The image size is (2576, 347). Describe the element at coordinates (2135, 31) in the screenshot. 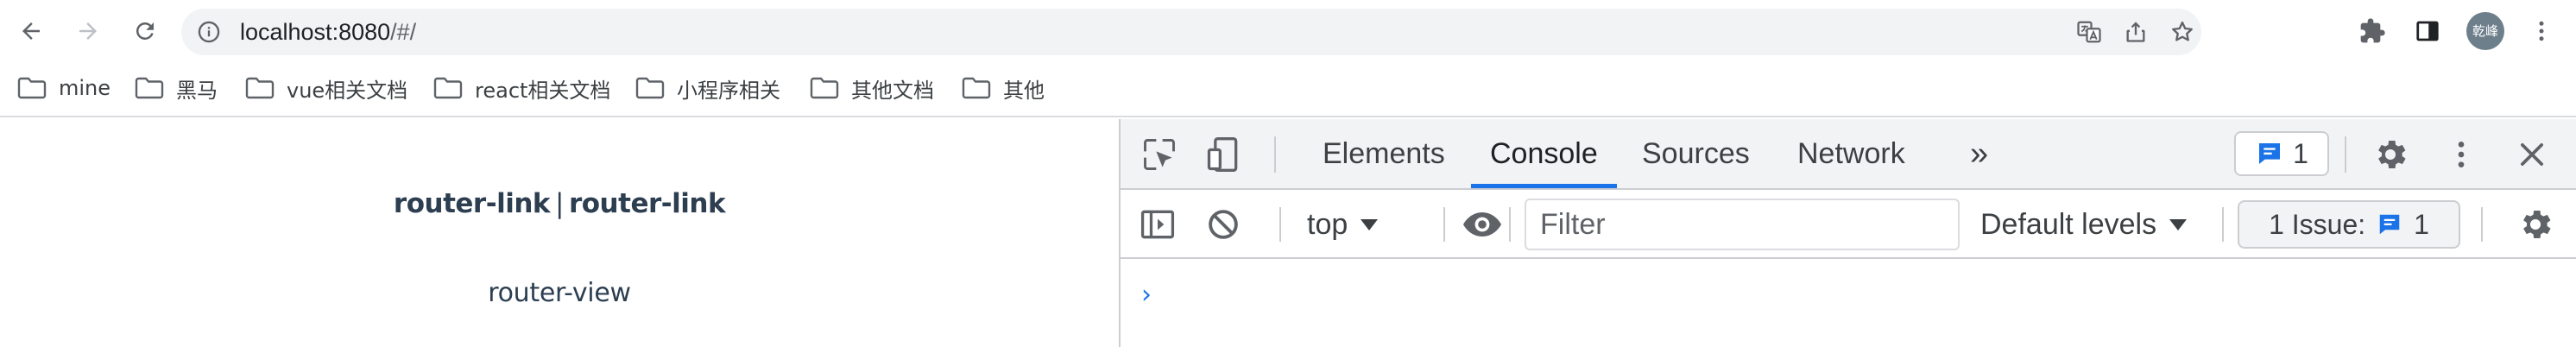

I see `share-button` at that location.